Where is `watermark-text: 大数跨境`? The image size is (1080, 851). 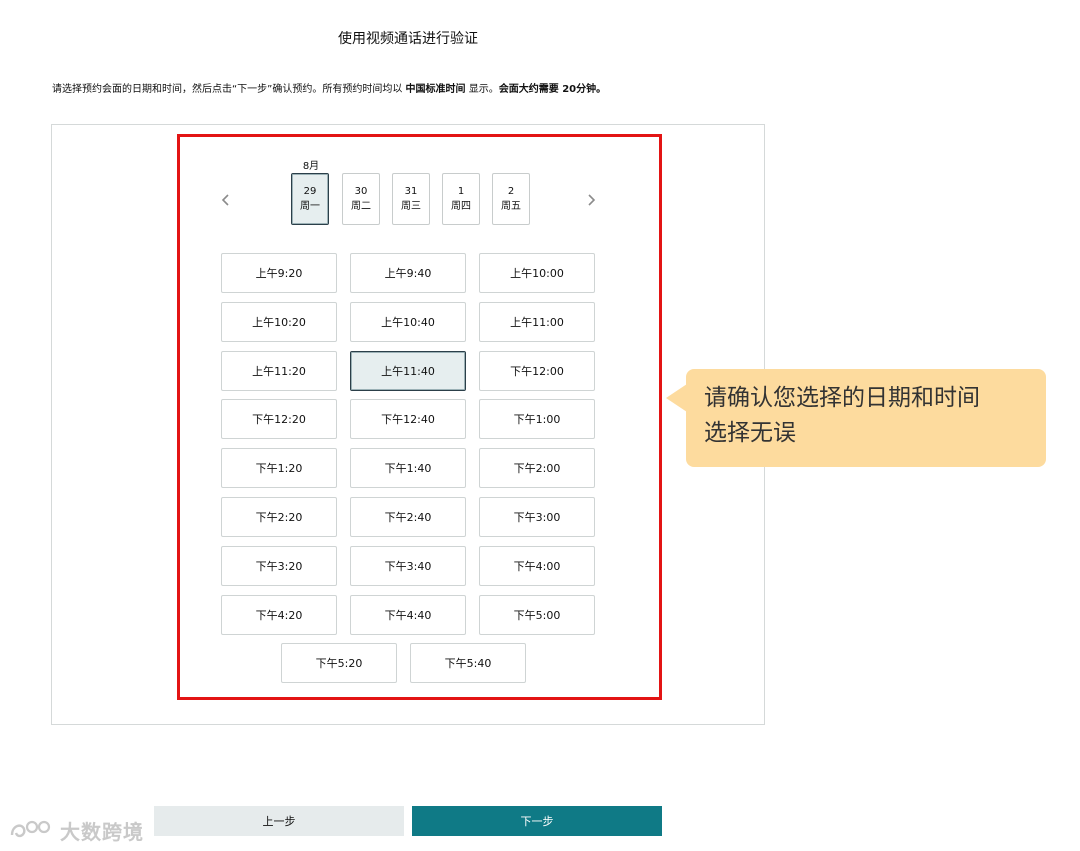 watermark-text: 大数跨境 is located at coordinates (102, 831).